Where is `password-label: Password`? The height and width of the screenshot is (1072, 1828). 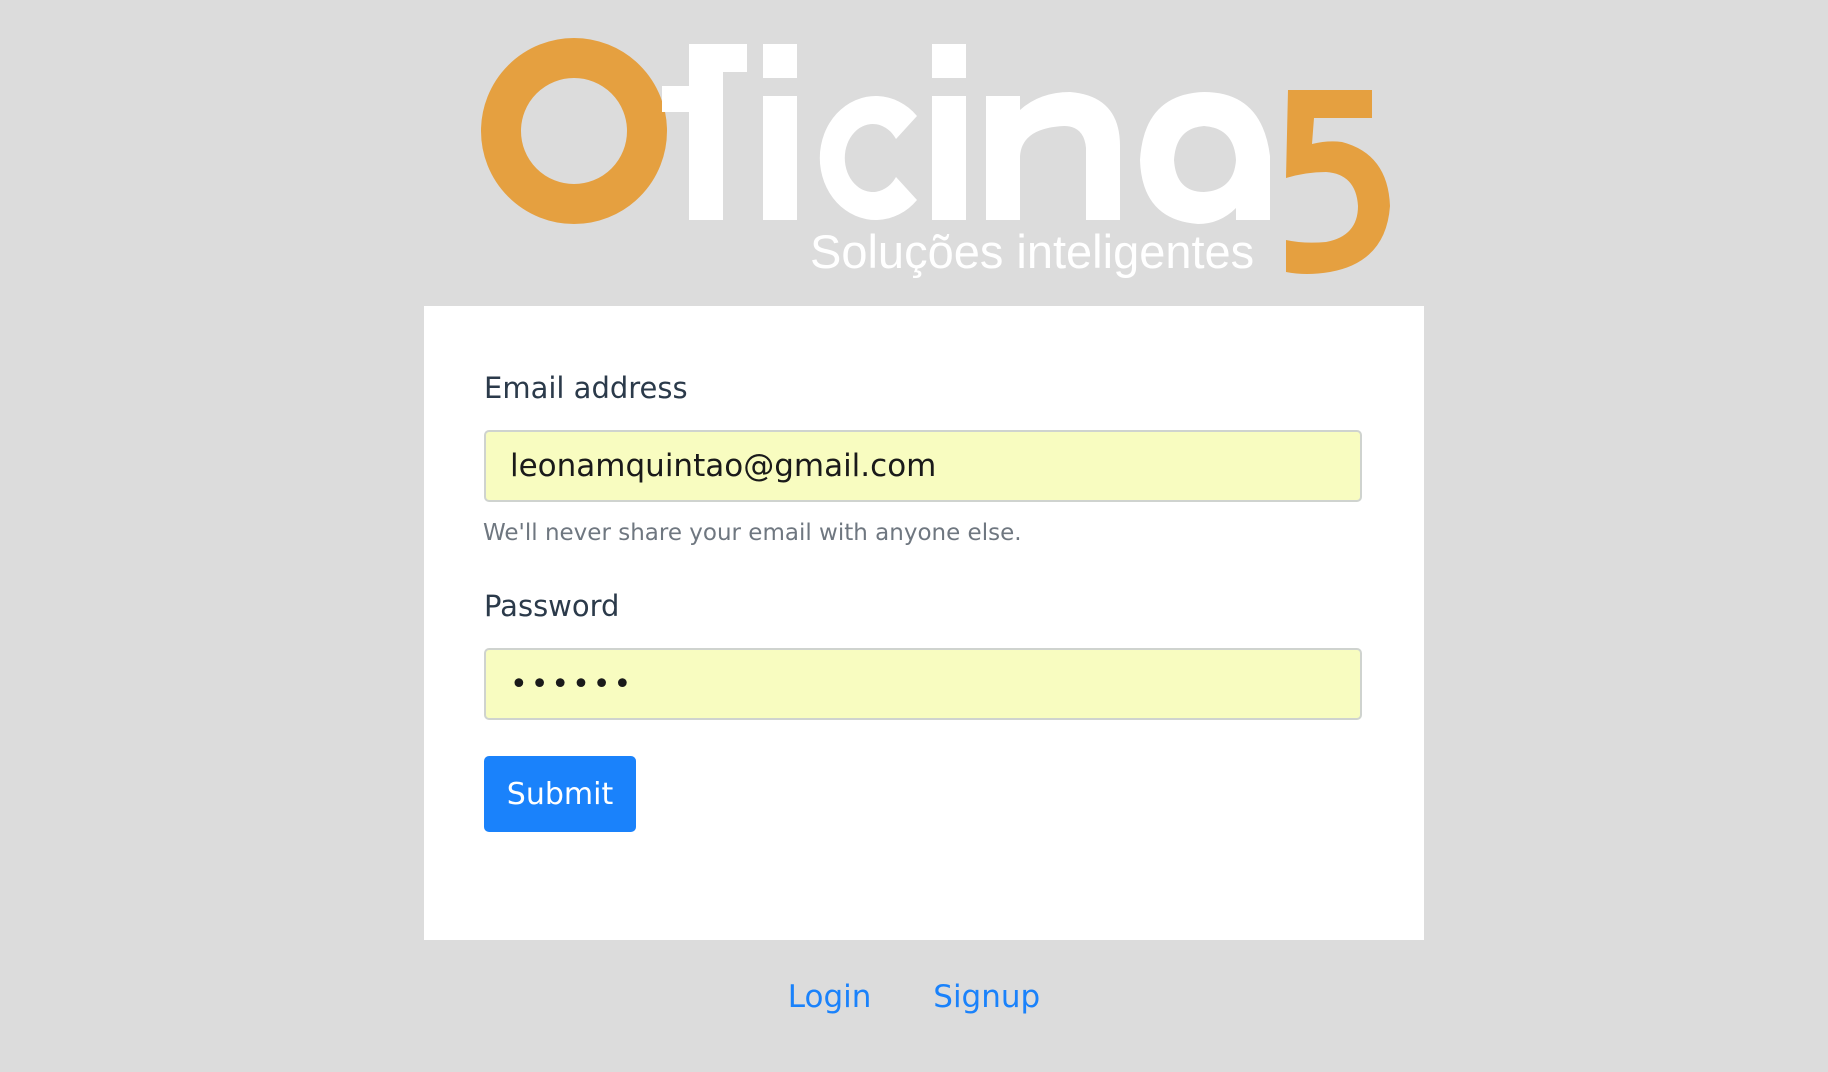 password-label: Password is located at coordinates (552, 606).